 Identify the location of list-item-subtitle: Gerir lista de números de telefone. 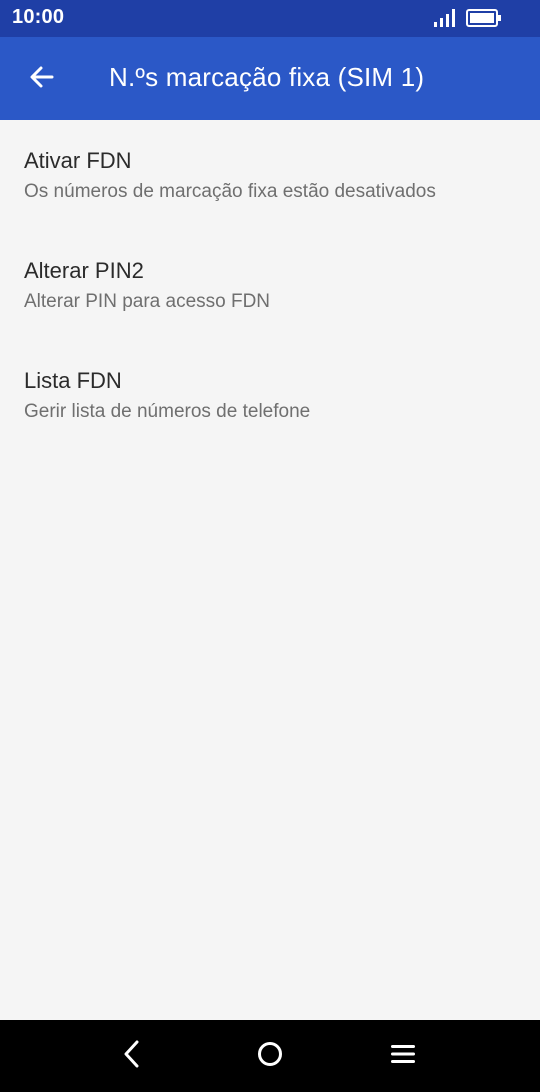
(167, 411).